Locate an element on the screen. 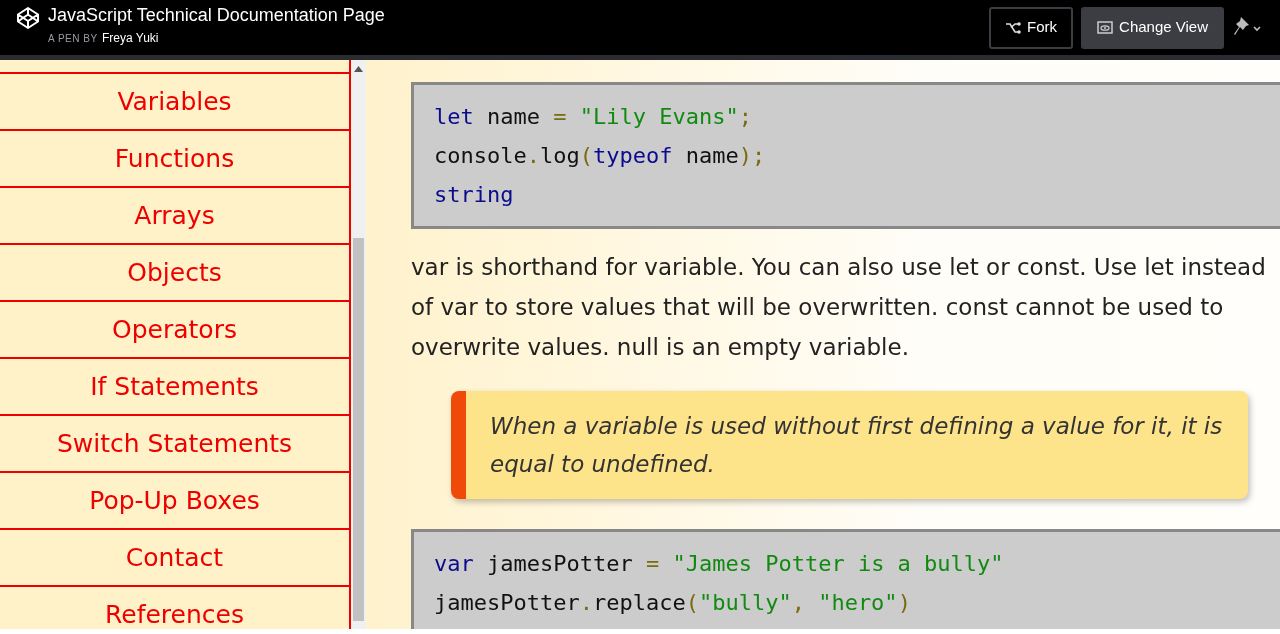  nav-link: Objects is located at coordinates (174, 271).